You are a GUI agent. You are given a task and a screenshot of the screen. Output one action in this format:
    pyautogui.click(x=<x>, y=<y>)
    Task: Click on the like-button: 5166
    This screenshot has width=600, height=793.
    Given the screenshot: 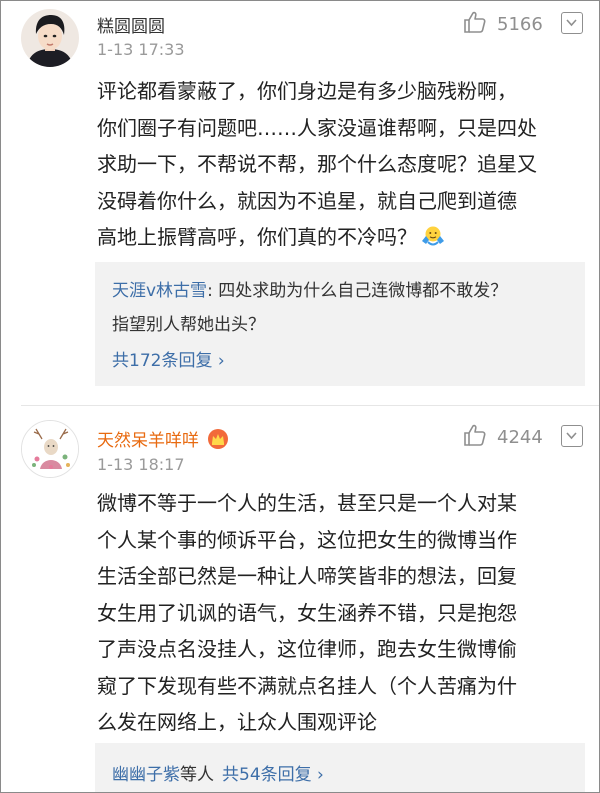 What is the action you would take?
    pyautogui.click(x=503, y=24)
    